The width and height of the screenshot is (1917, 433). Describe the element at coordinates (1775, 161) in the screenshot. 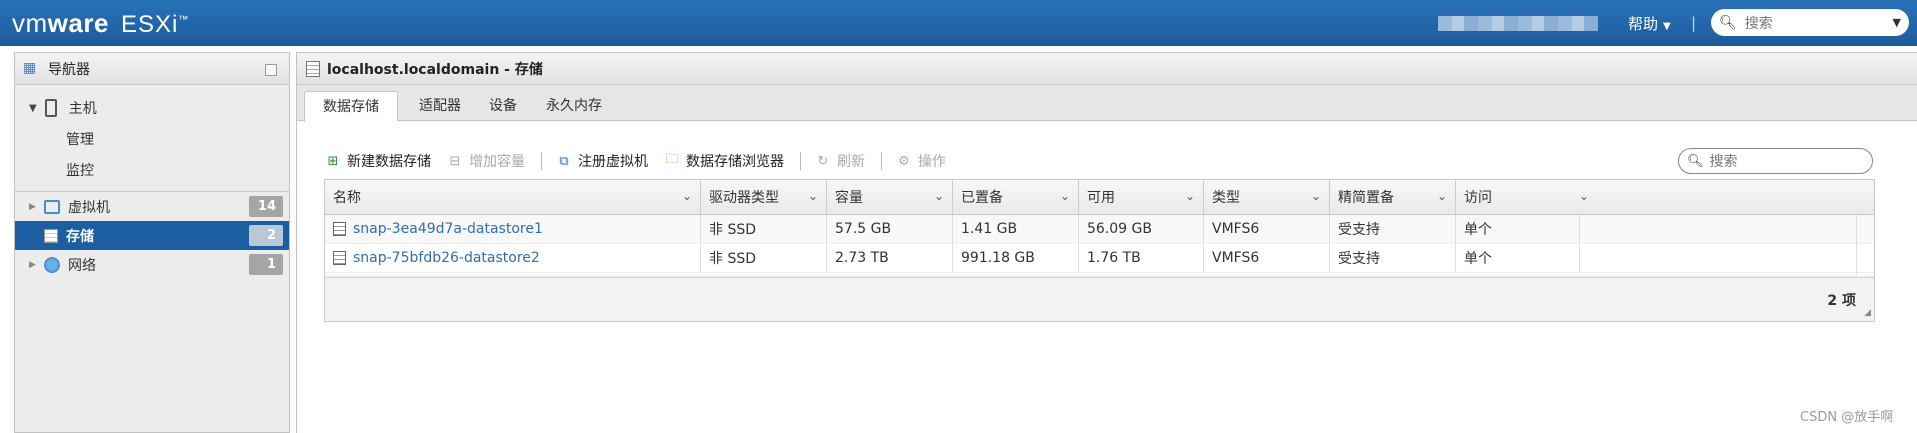

I see `grid-search: 🔍︎ 搜索` at that location.